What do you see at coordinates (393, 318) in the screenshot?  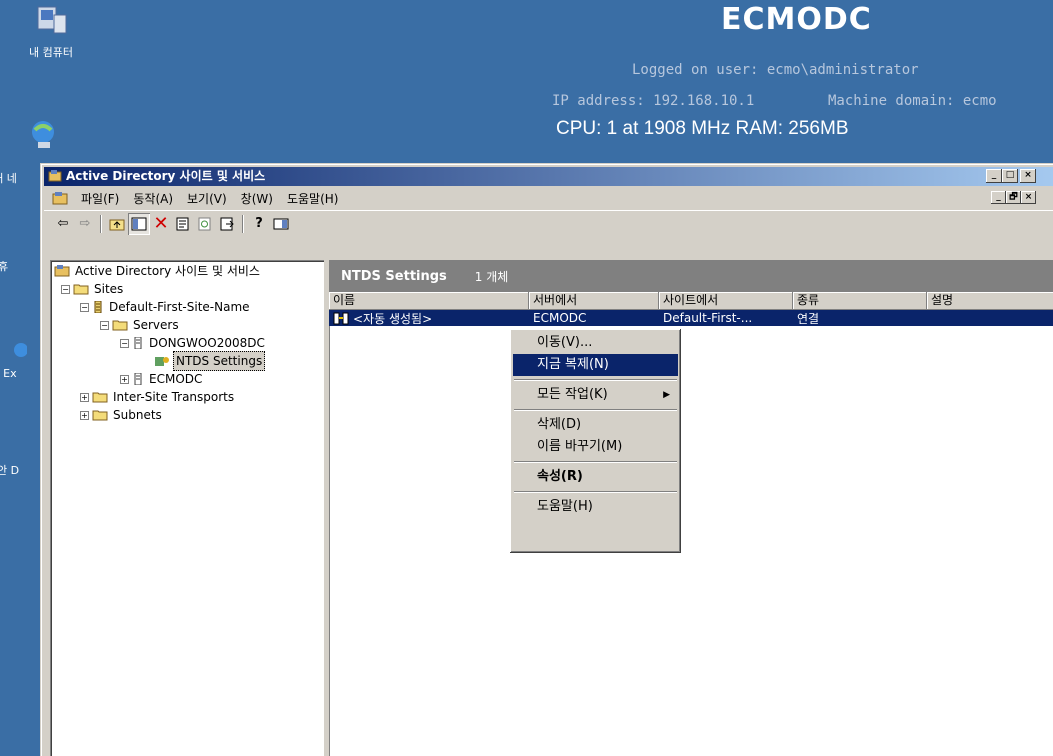 I see `cell-name: <자동 생성됨>` at bounding box center [393, 318].